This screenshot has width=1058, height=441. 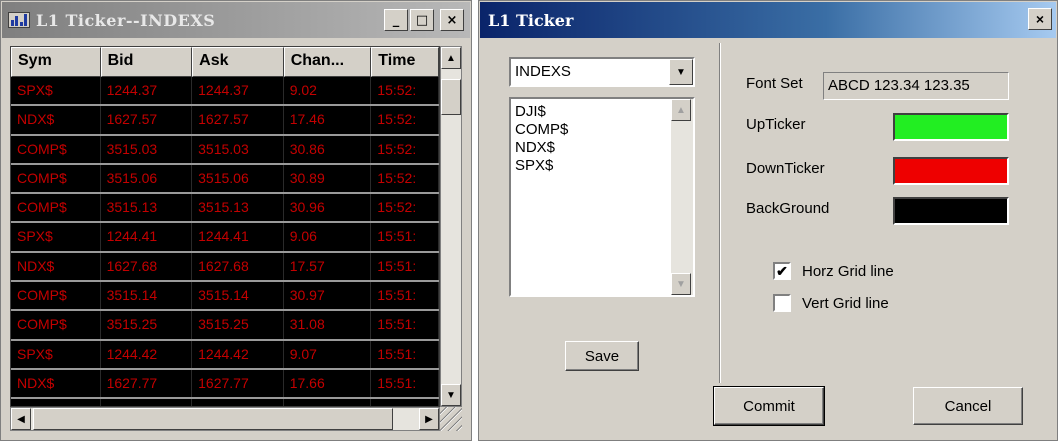 I want to click on settings-title-bar: L1 Ticker ×, so click(x=768, y=20).